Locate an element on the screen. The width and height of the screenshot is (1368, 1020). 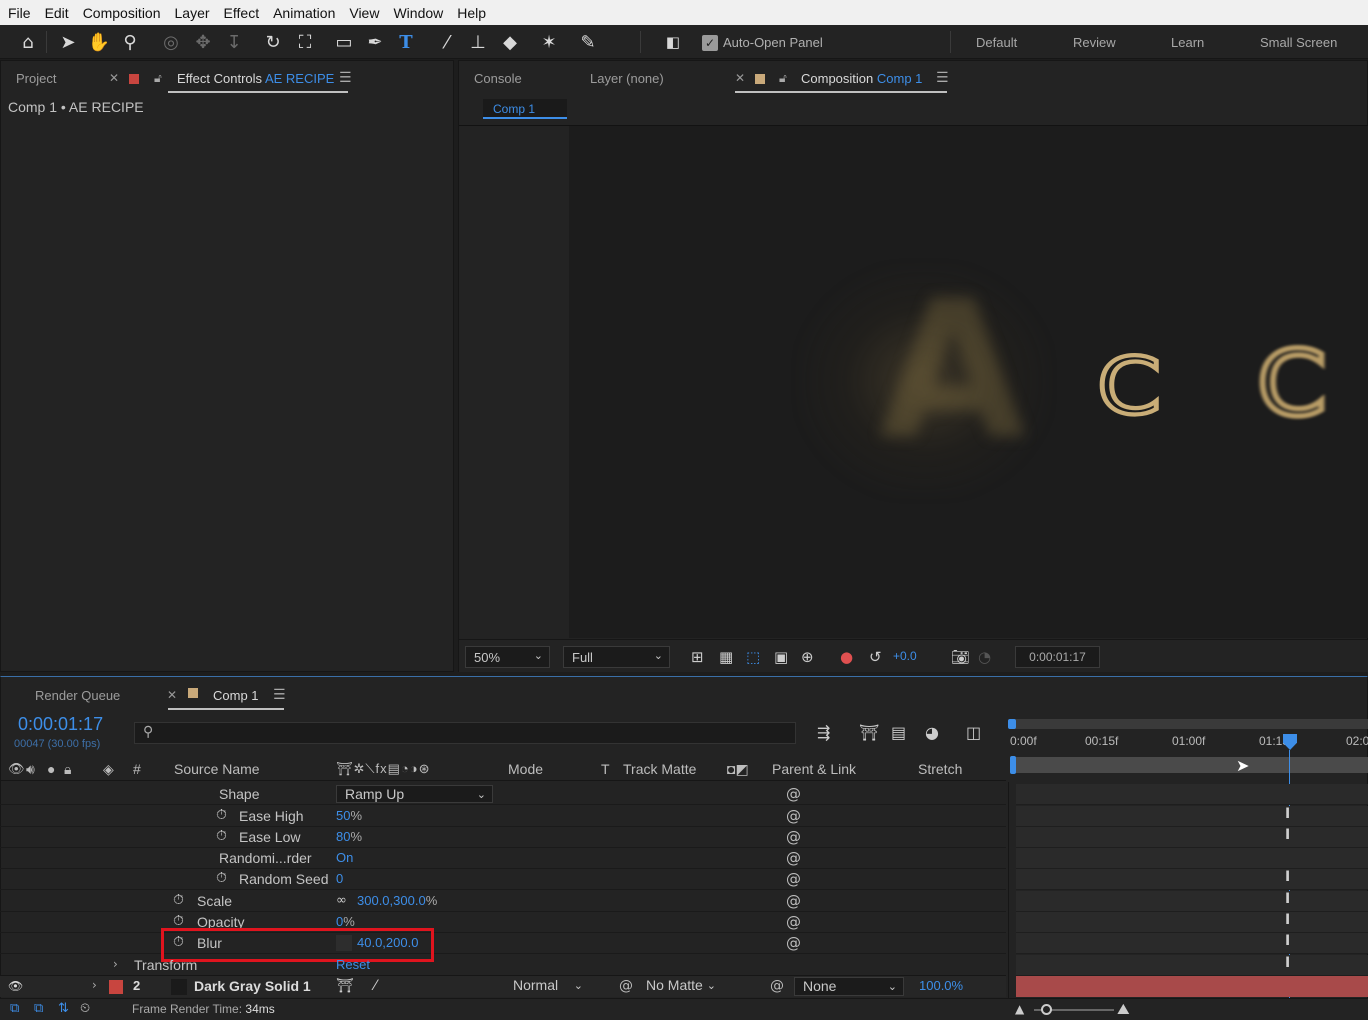
visibility-eye-icon: 👁︎ is located at coordinates (15, 986).